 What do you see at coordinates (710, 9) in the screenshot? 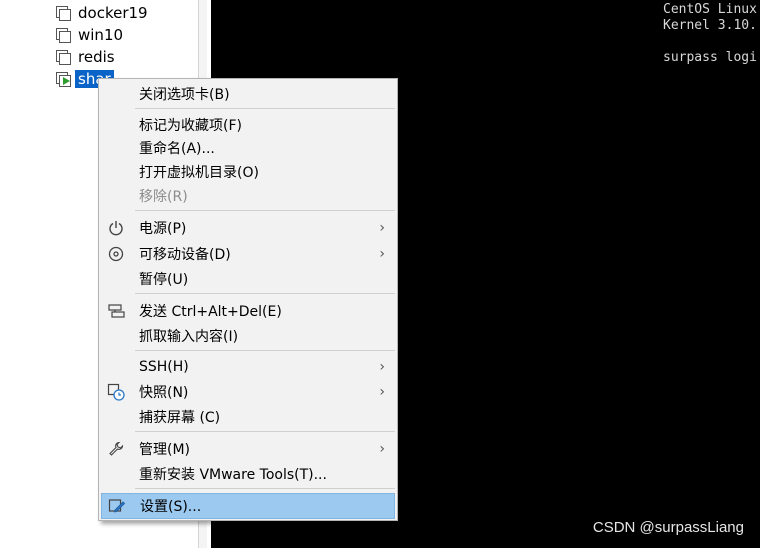
I see `console-line: CentOS Linux` at bounding box center [710, 9].